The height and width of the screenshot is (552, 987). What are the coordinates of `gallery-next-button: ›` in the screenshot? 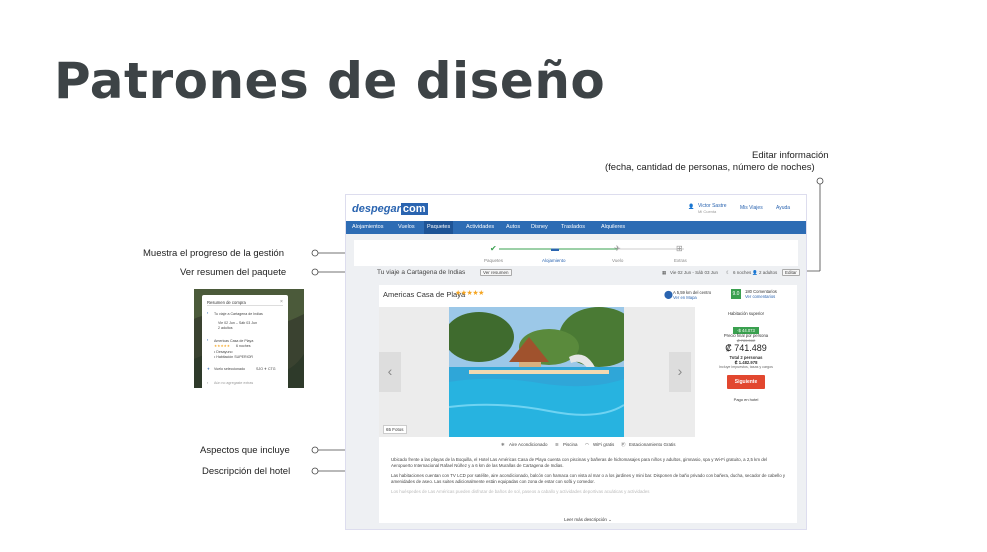 It's located at (680, 372).